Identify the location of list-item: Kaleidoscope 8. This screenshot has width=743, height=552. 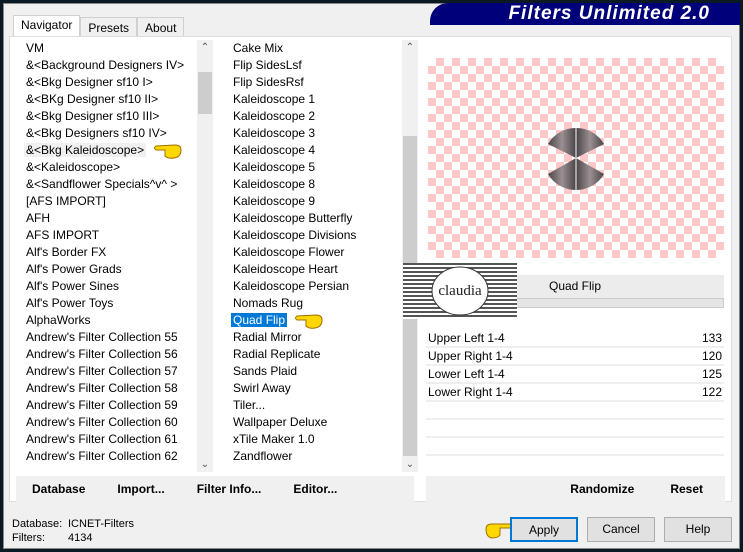
(312, 184).